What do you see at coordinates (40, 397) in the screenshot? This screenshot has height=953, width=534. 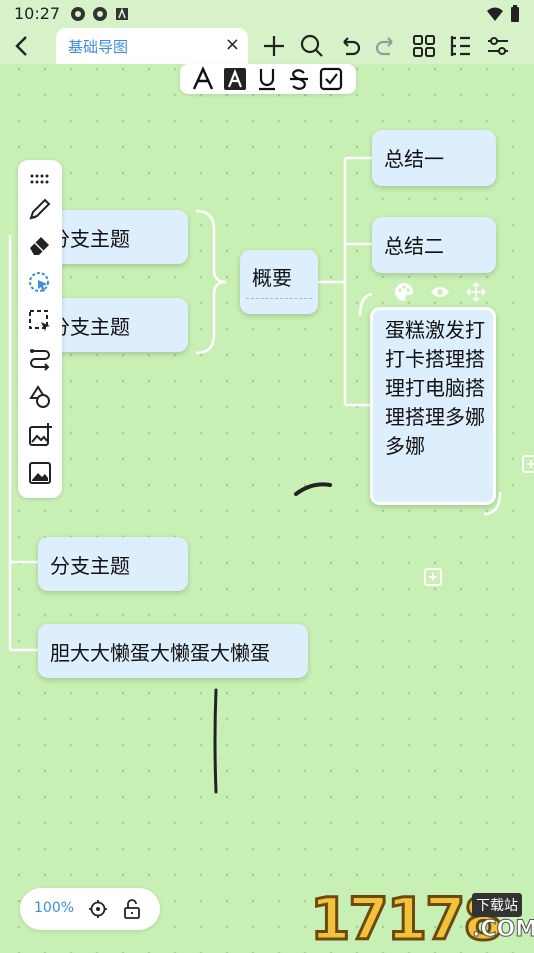 I see `shapes-icon` at bounding box center [40, 397].